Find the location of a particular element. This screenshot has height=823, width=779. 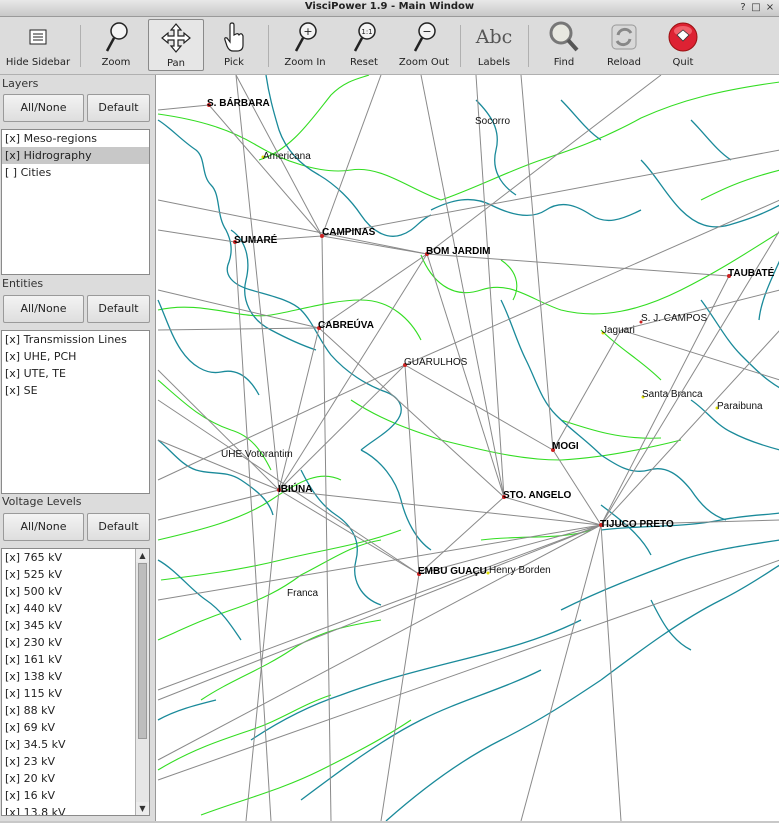

substation-label: BOM JARDIM is located at coordinates (458, 251).